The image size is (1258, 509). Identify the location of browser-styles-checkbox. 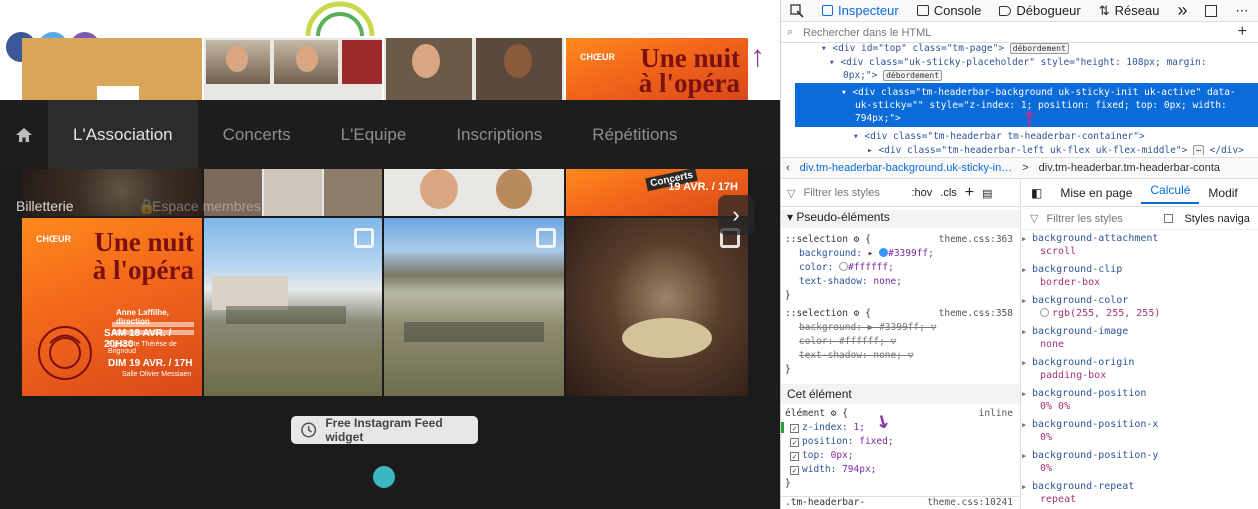
(1169, 218).